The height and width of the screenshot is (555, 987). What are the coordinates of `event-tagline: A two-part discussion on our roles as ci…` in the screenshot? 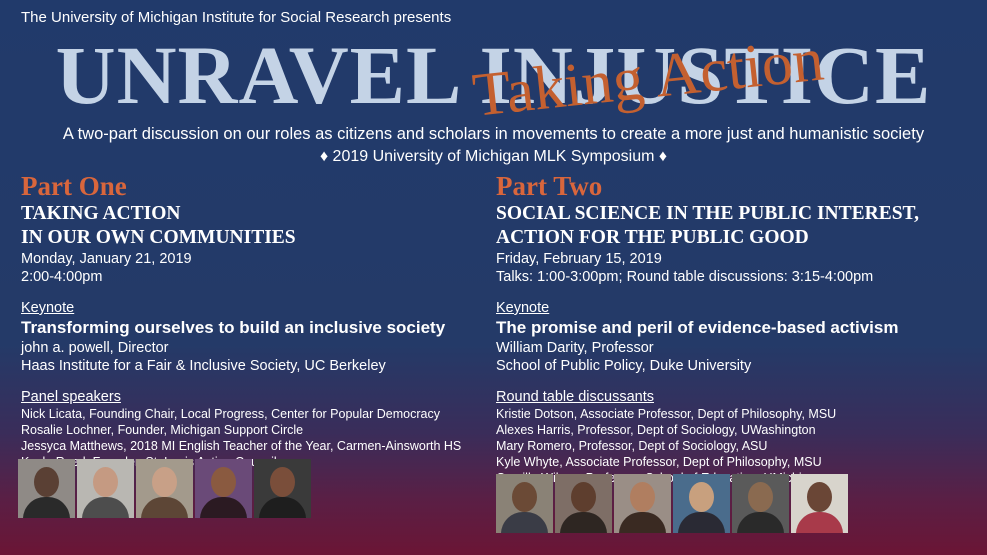 It's located at (493, 134).